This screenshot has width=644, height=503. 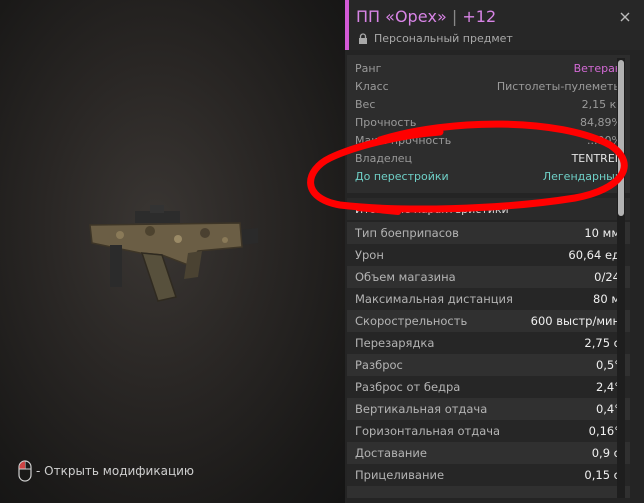 What do you see at coordinates (488, 475) in the screenshot?
I see `stat-row: Прицеливание 0,15 с` at bounding box center [488, 475].